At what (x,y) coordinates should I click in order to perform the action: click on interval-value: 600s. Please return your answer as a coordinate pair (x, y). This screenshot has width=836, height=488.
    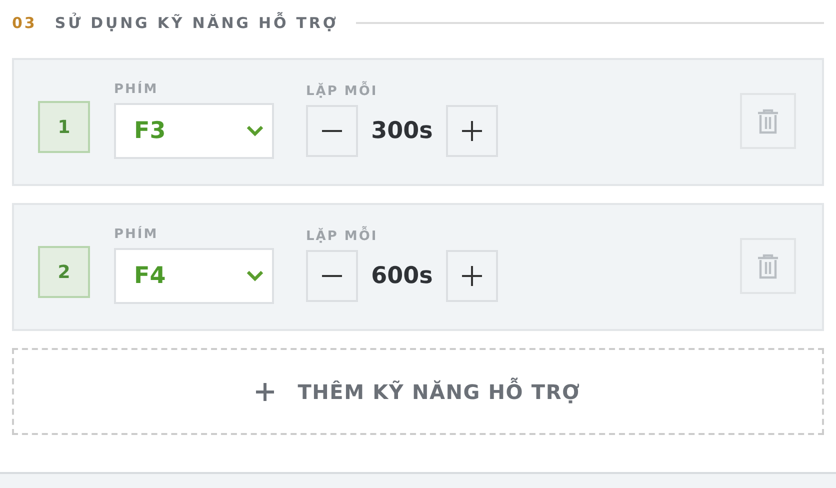
    Looking at the image, I should click on (402, 275).